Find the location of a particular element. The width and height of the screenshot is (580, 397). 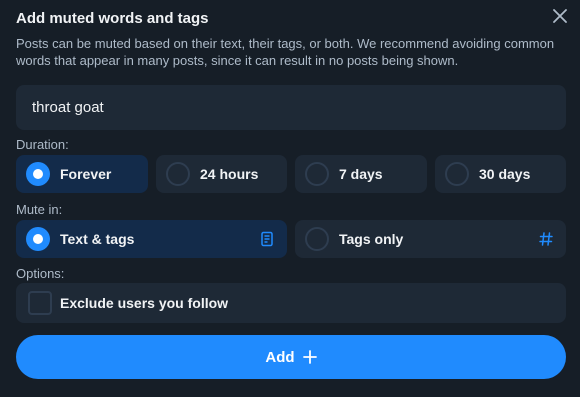

mute-in-option-text-and-tags: Text & tags is located at coordinates (151, 239).